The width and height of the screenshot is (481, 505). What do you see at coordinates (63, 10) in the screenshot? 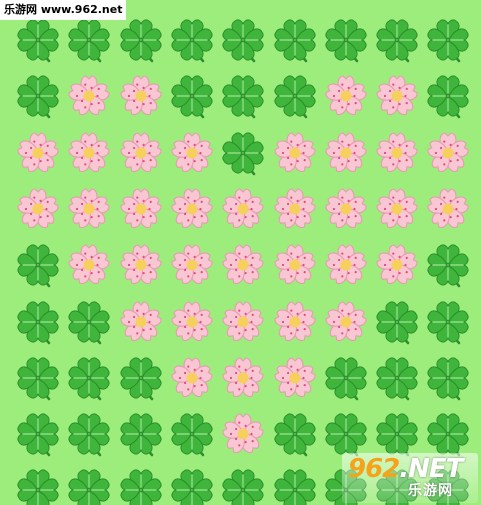
I see `site-banner: 乐游网 www.962.net` at bounding box center [63, 10].